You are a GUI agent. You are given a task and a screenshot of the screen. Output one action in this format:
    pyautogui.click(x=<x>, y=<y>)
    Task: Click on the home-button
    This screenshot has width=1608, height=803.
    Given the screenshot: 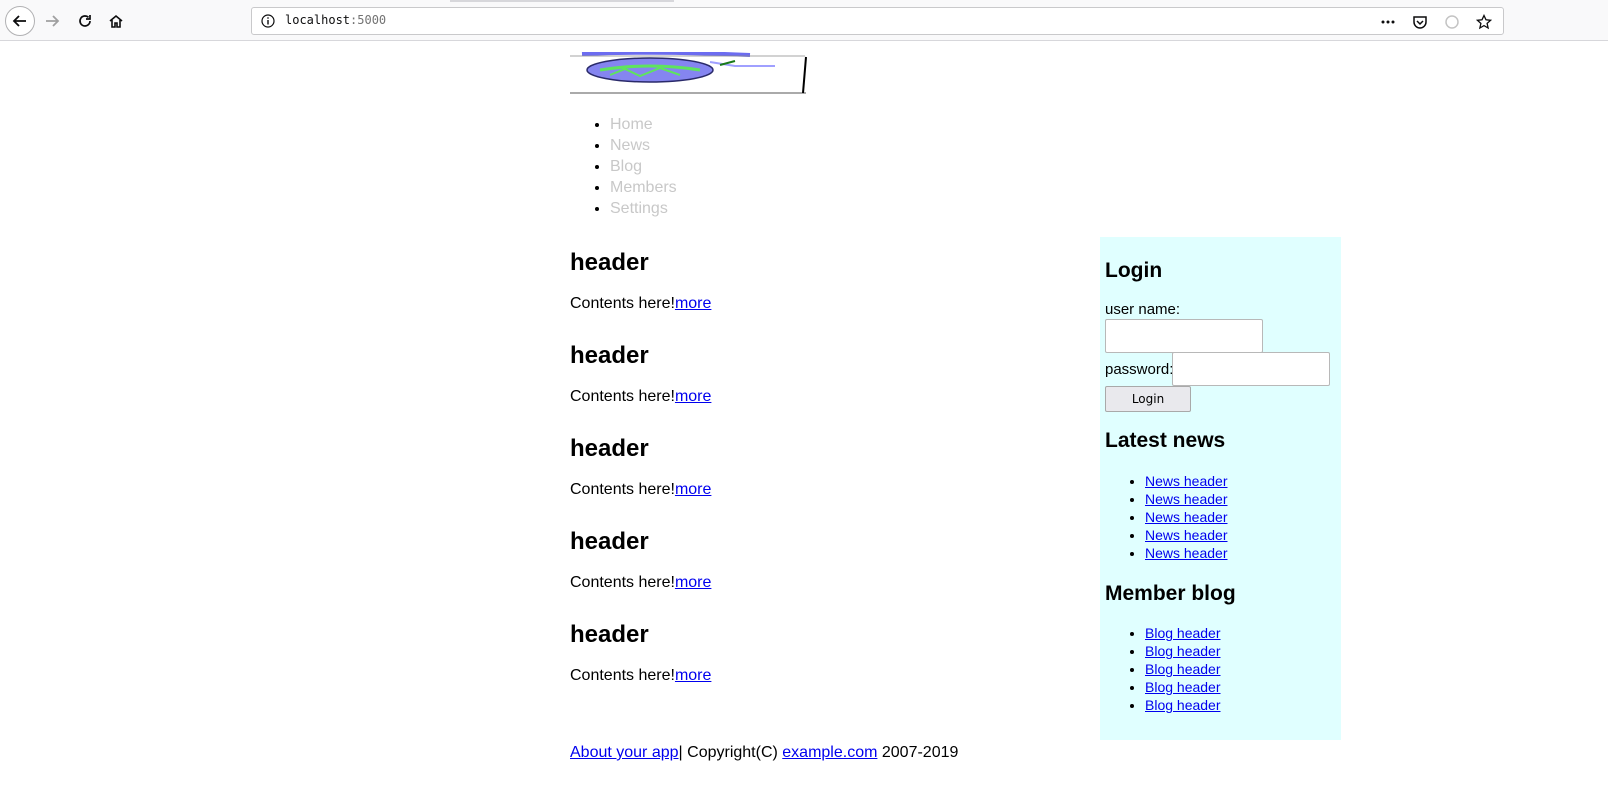 What is the action you would take?
    pyautogui.click(x=116, y=21)
    